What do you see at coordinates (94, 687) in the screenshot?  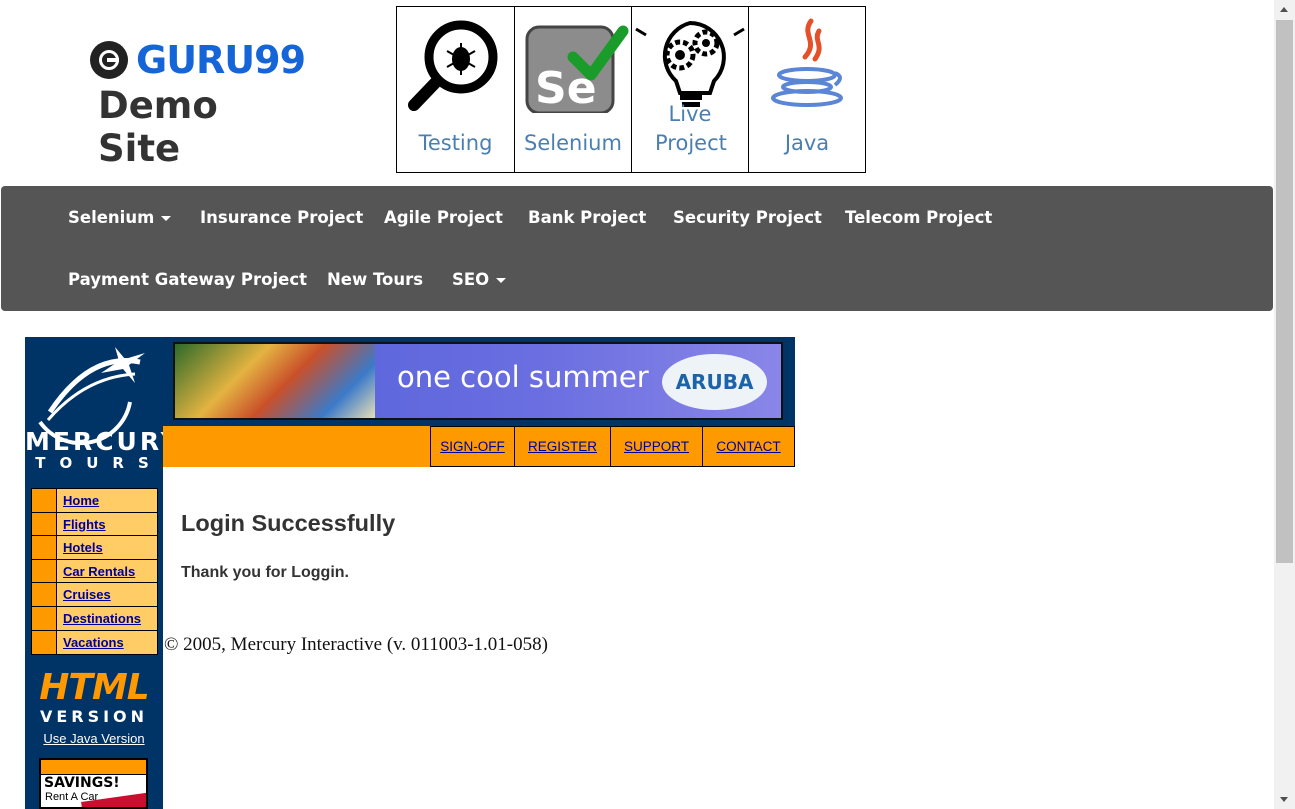 I see `html-label: HTML` at bounding box center [94, 687].